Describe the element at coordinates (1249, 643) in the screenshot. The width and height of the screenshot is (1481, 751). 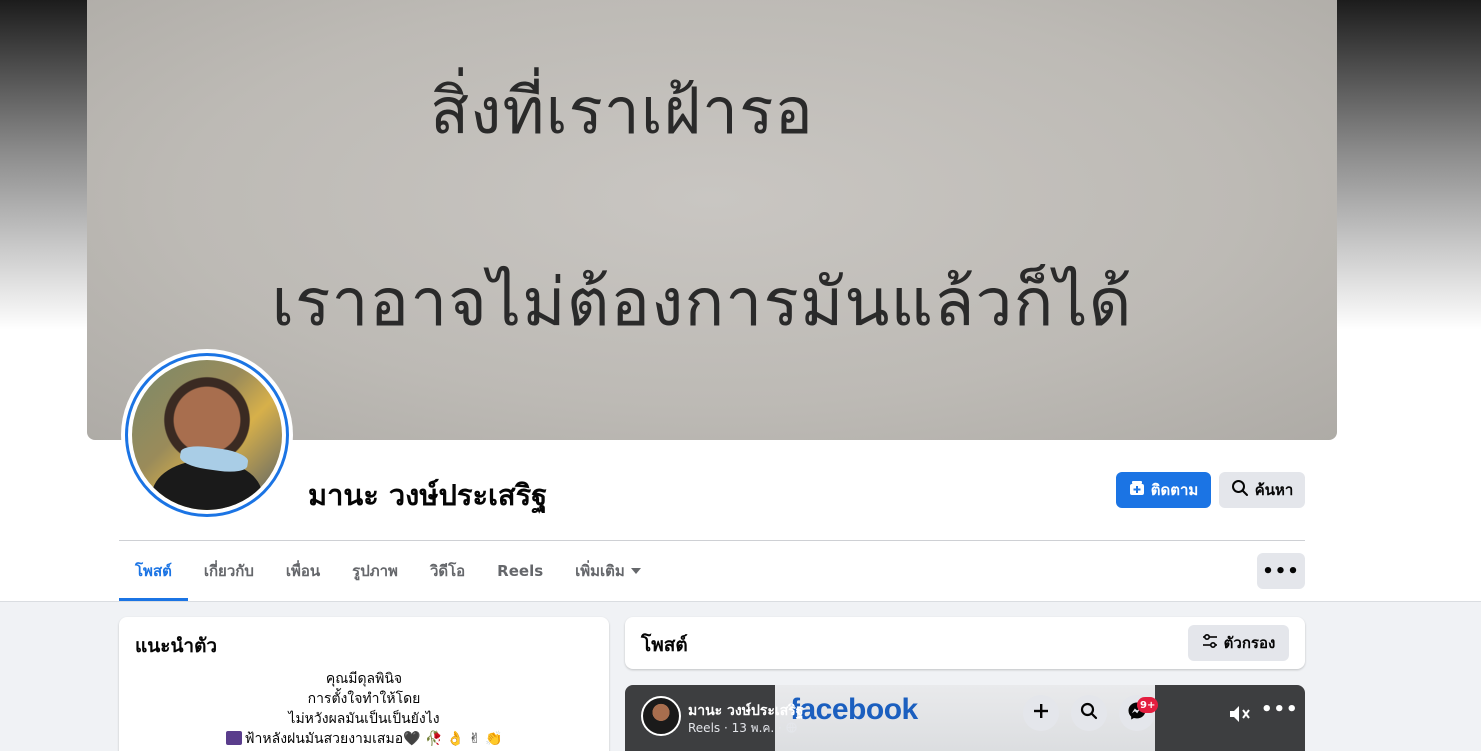
I see `filter-label: ตัวกรอง` at that location.